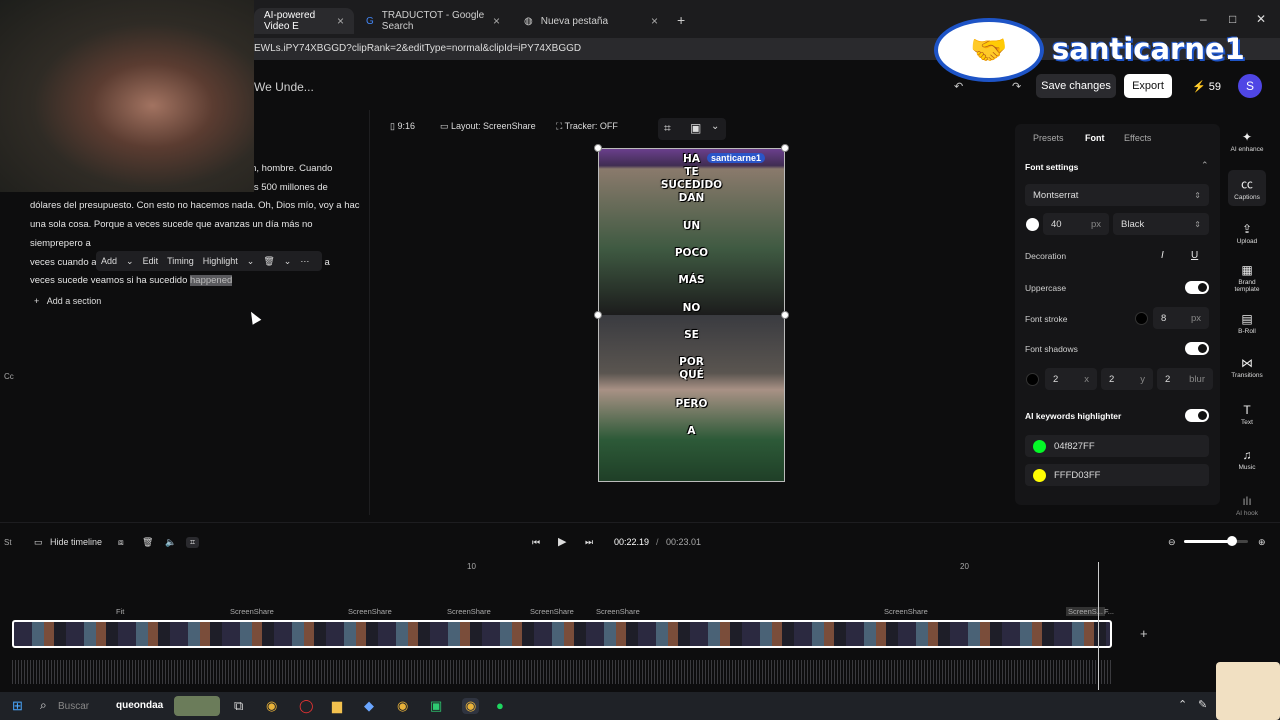 The width and height of the screenshot is (1280, 720). Describe the element at coordinates (1127, 379) in the screenshot. I see `shadow-y-input: 2y` at that location.